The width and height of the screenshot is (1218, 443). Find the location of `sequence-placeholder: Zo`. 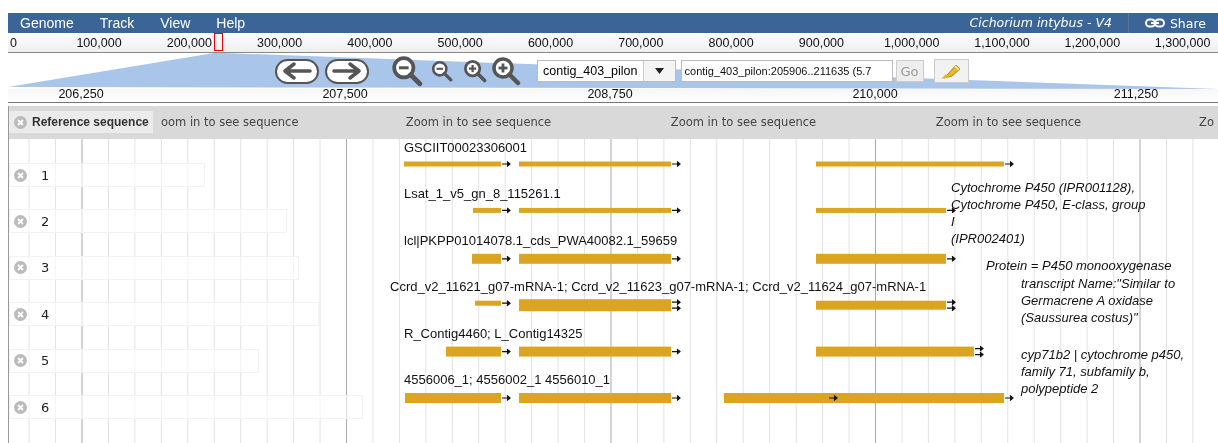

sequence-placeholder: Zo is located at coordinates (1206, 122).